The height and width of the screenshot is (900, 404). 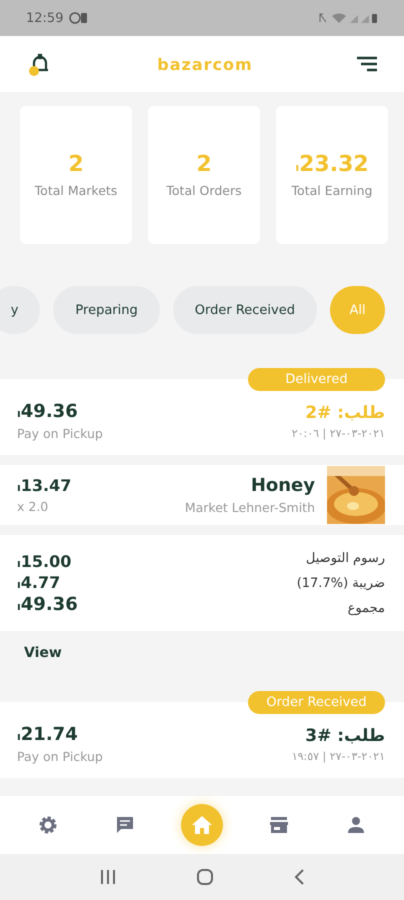 I want to click on home-icon, so click(x=201, y=825).